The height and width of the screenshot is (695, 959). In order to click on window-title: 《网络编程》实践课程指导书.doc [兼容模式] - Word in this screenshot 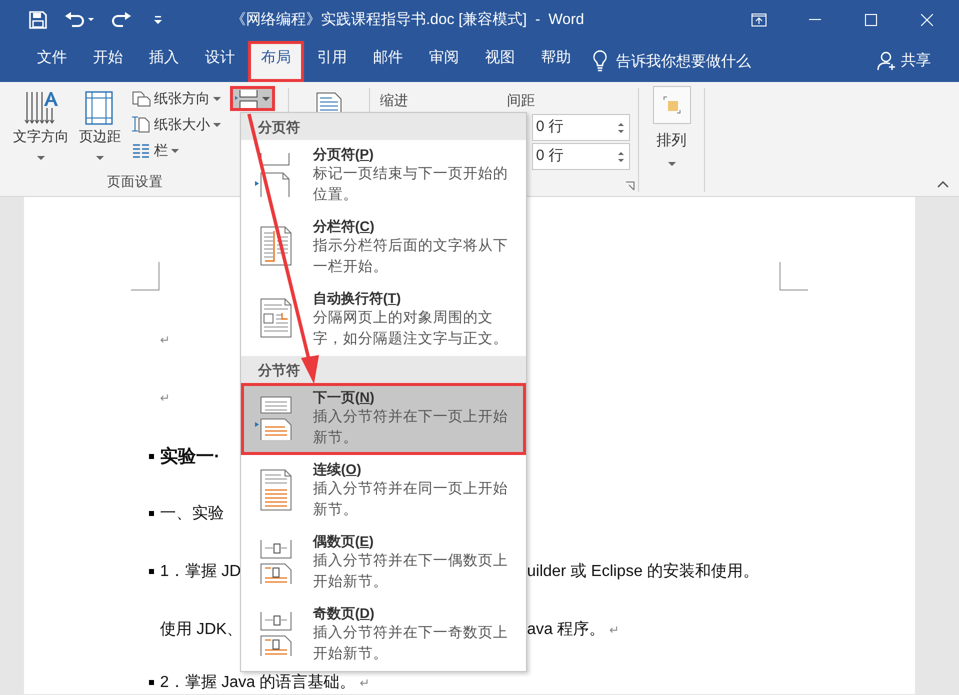, I will do `click(407, 20)`.